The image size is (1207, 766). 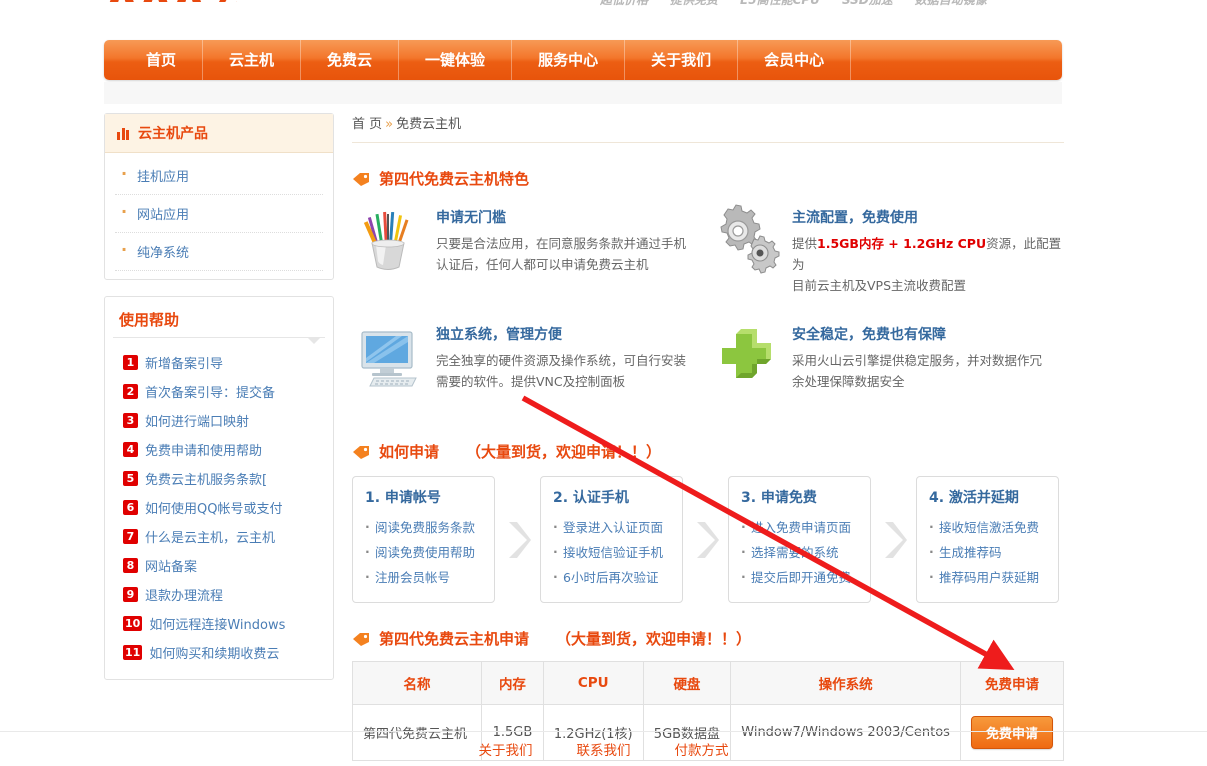 I want to click on green-cross-icon, so click(x=744, y=356).